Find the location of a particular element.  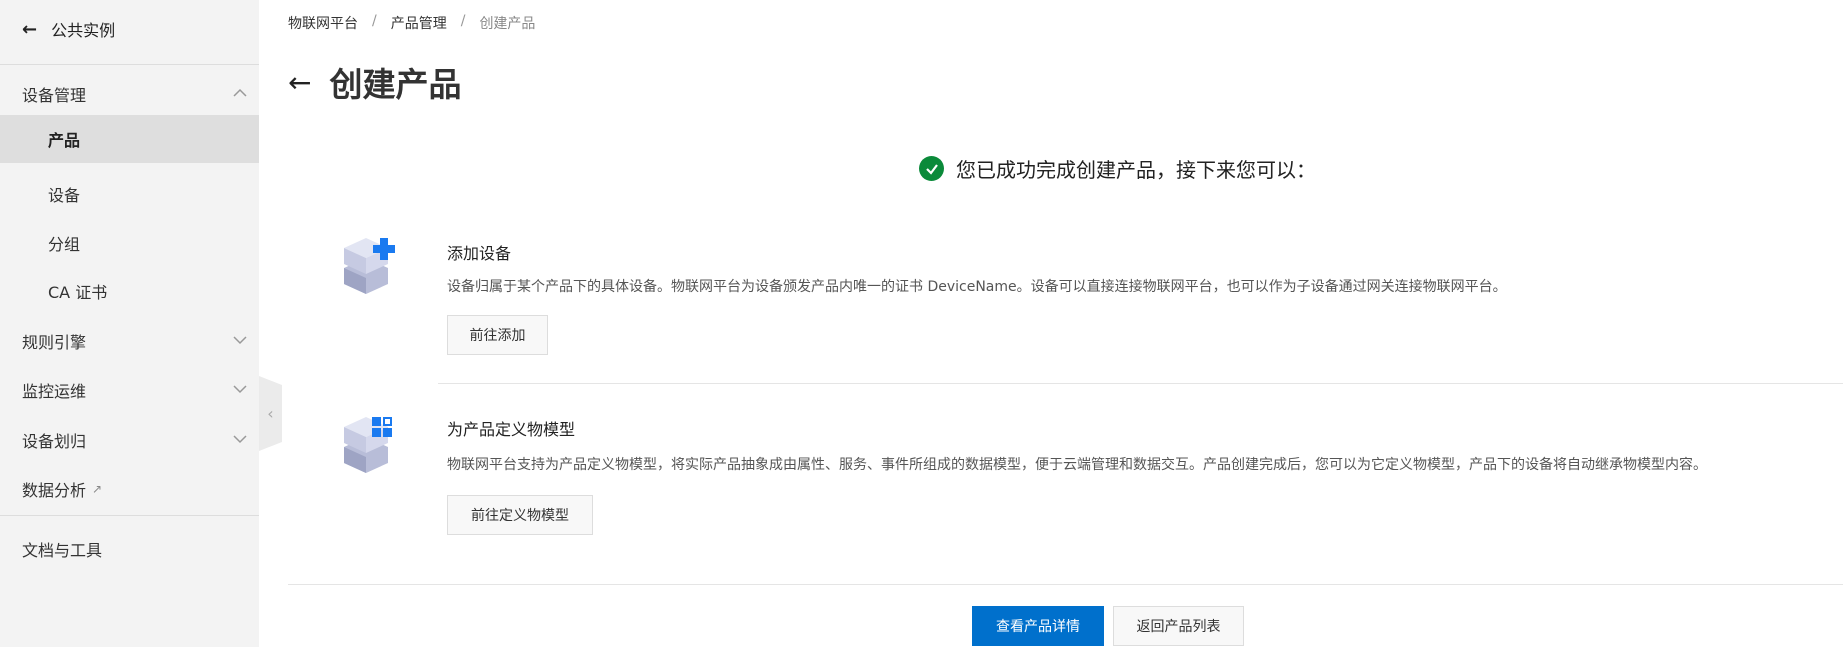

back-to-instances: ← 公共实例 is located at coordinates (68, 29).